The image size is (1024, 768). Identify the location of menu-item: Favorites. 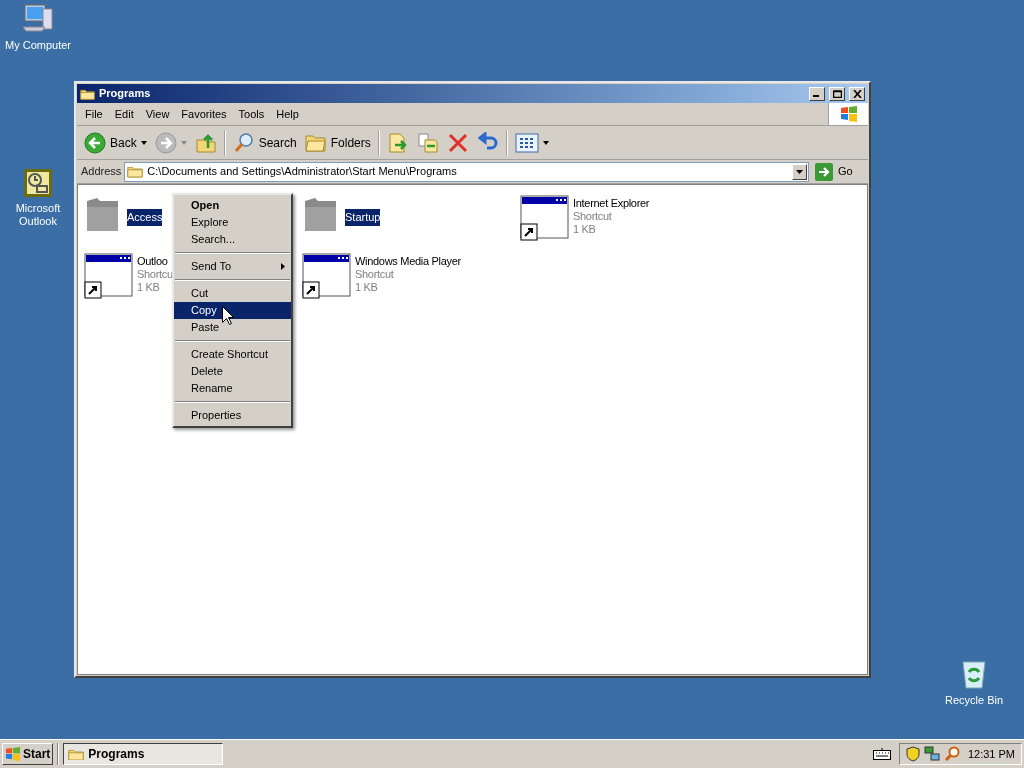
(204, 114).